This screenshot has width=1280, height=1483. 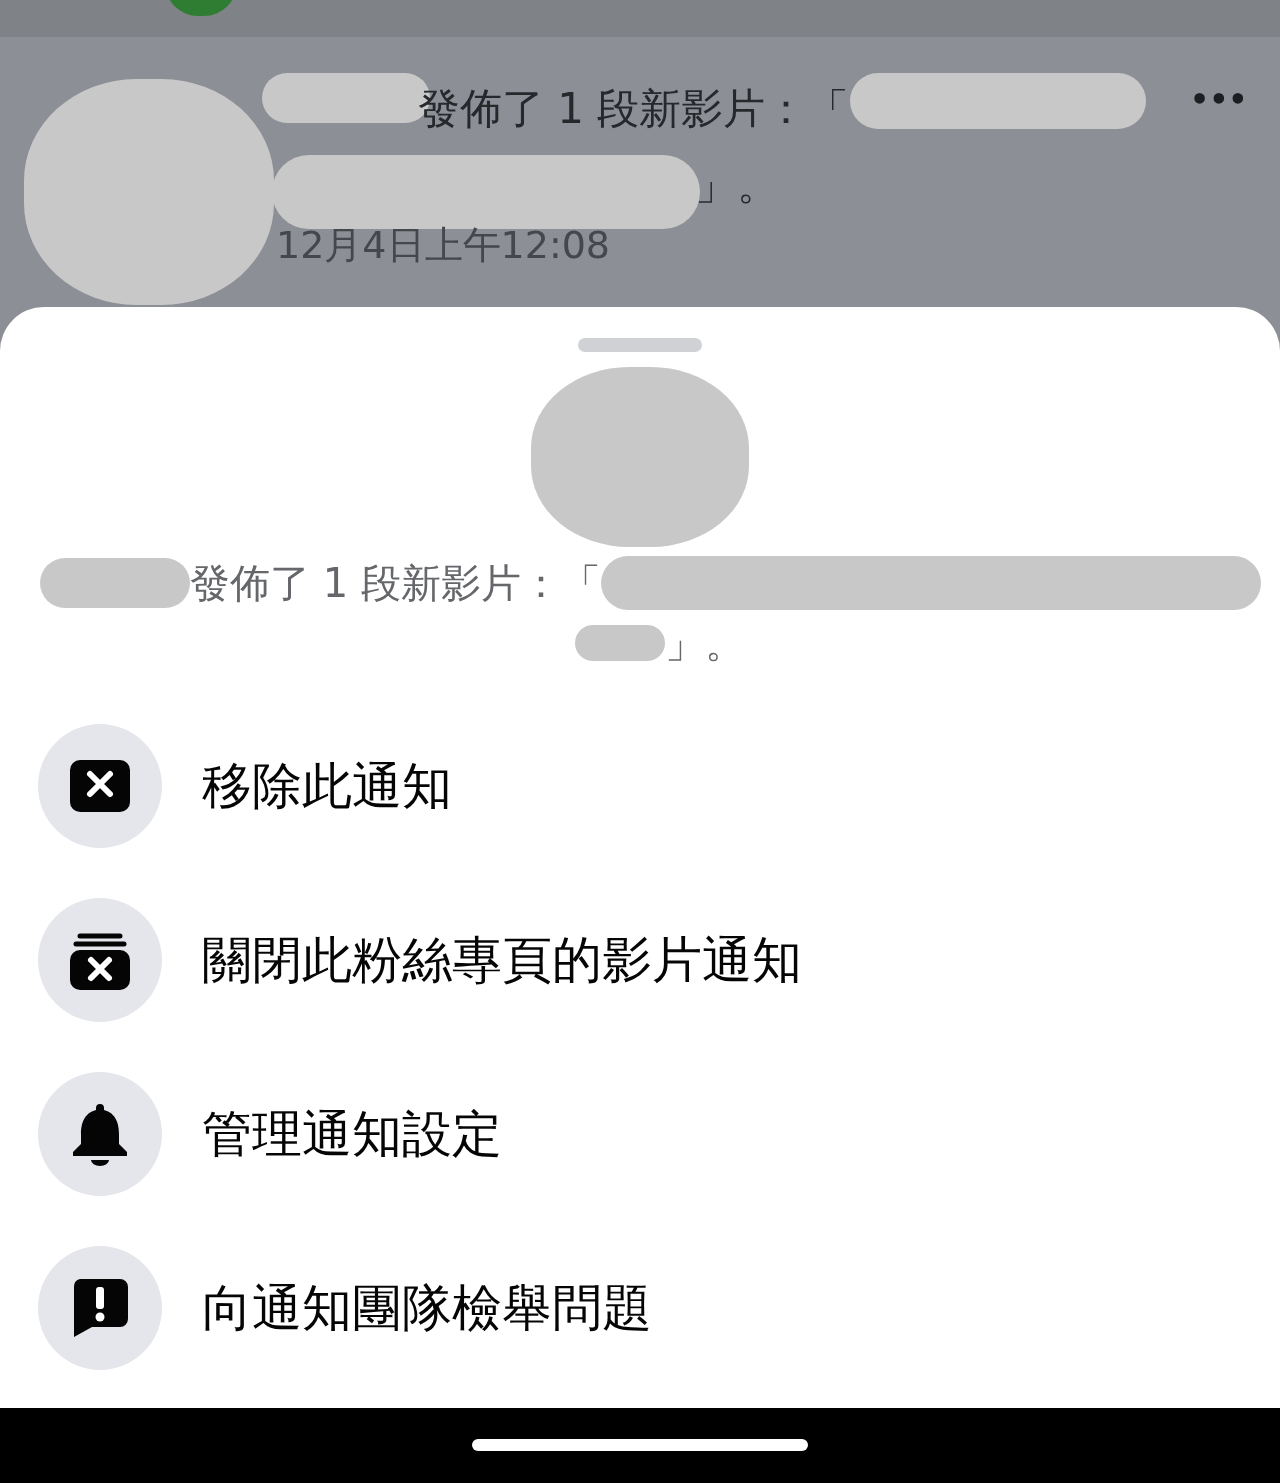 I want to click on menu-item: 關閉此粉絲專頁的影片通知, so click(x=640, y=960).